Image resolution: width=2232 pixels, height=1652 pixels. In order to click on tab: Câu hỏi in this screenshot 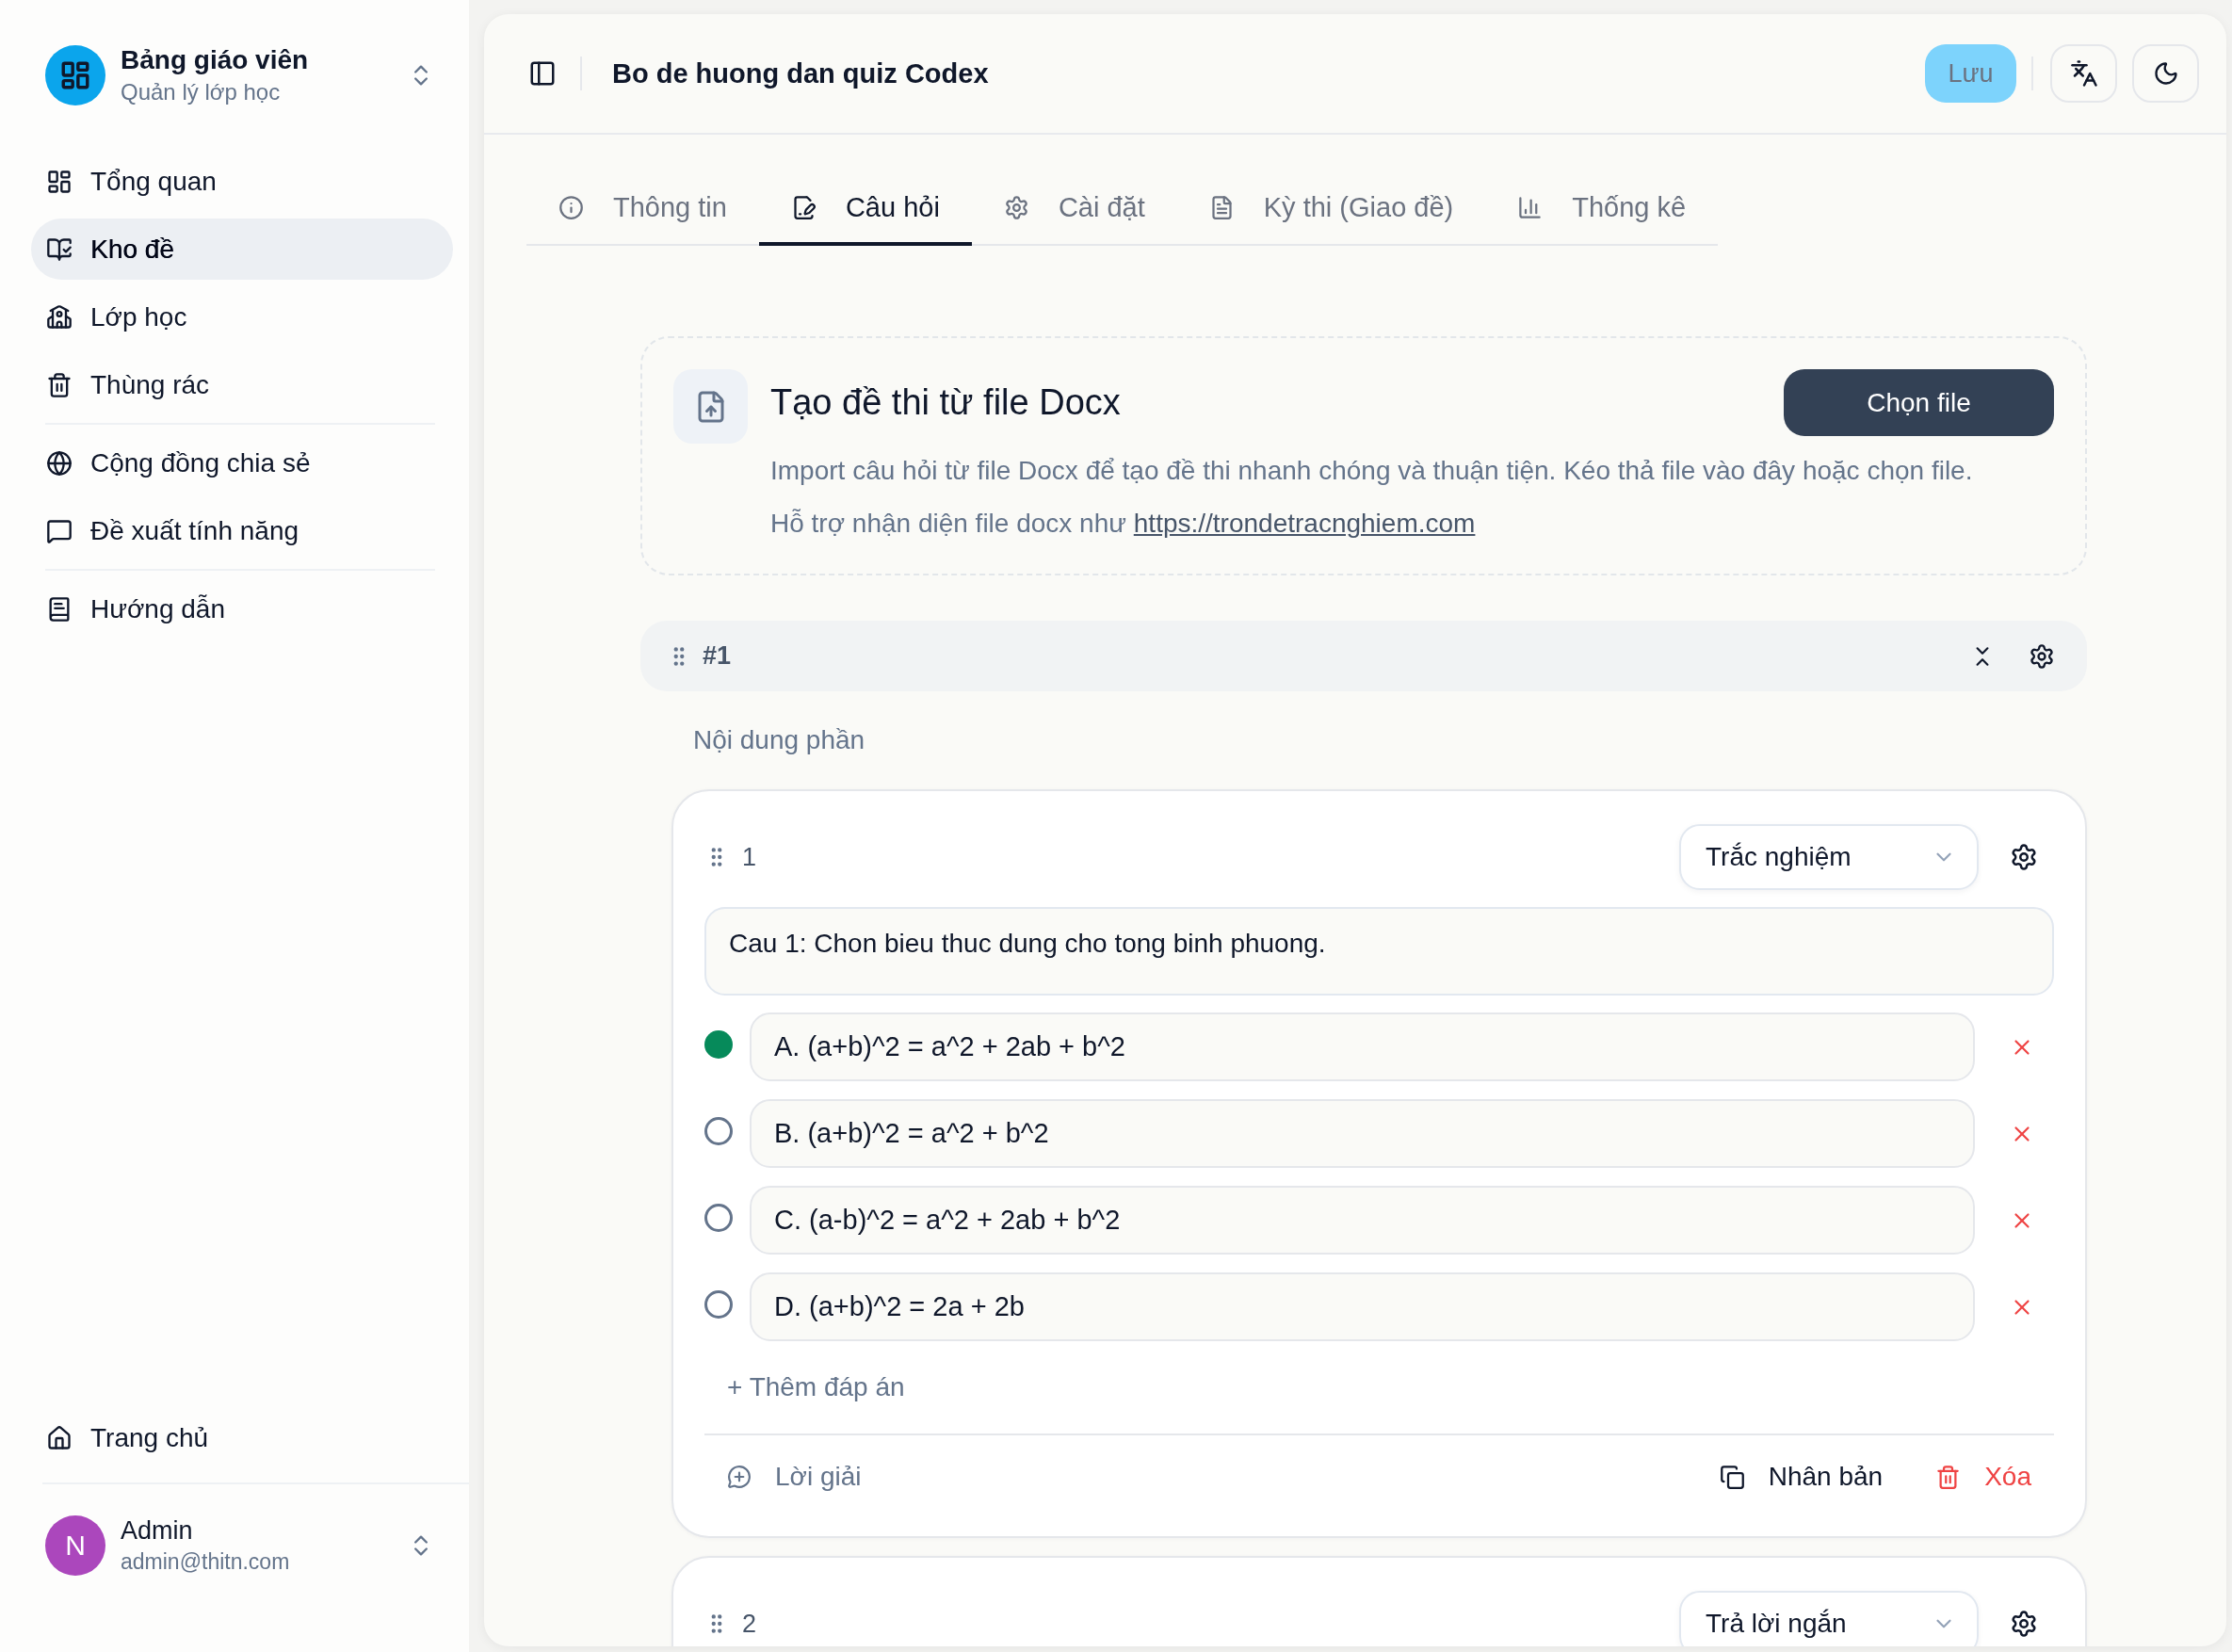, I will do `click(865, 209)`.